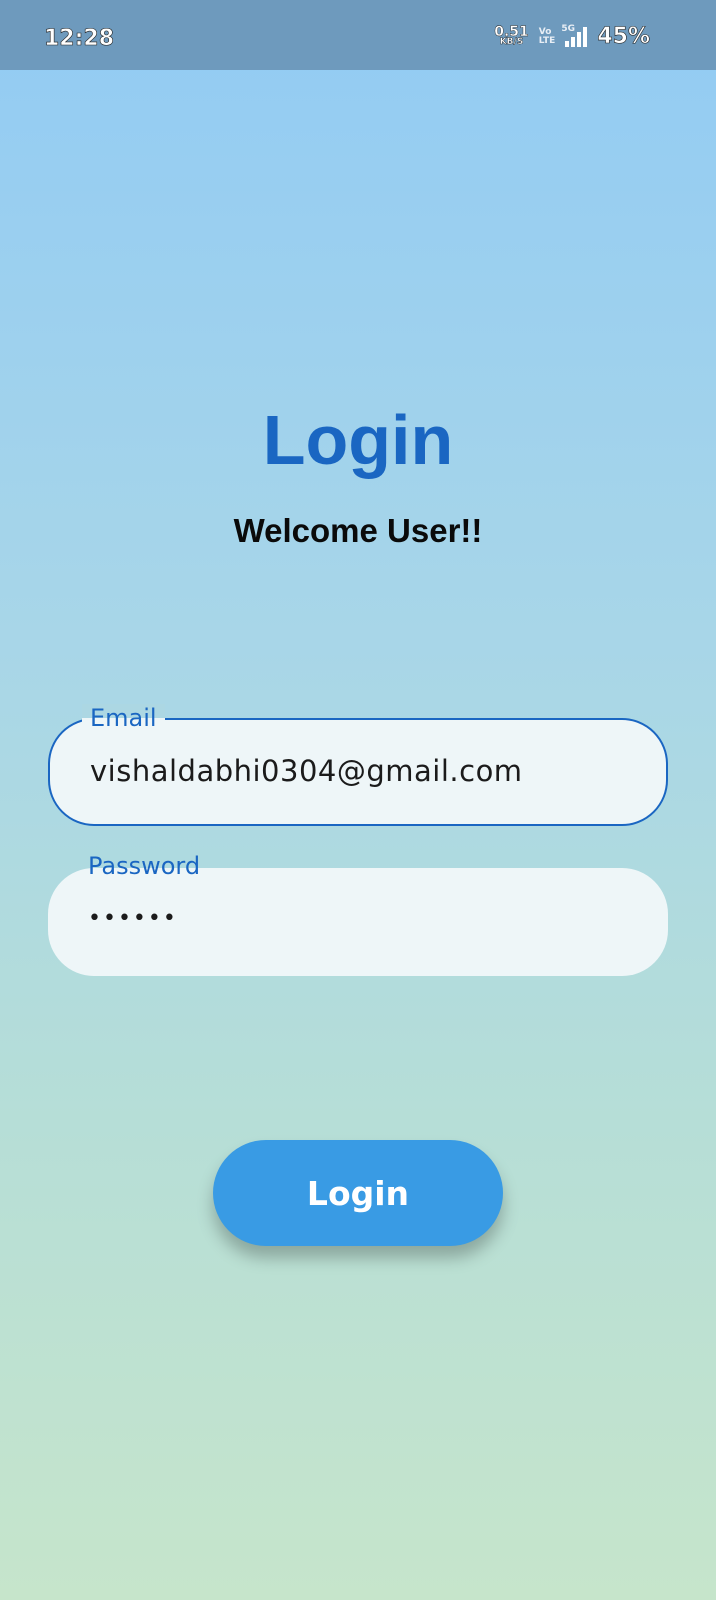  I want to click on password-input: ••••••, so click(133, 918).